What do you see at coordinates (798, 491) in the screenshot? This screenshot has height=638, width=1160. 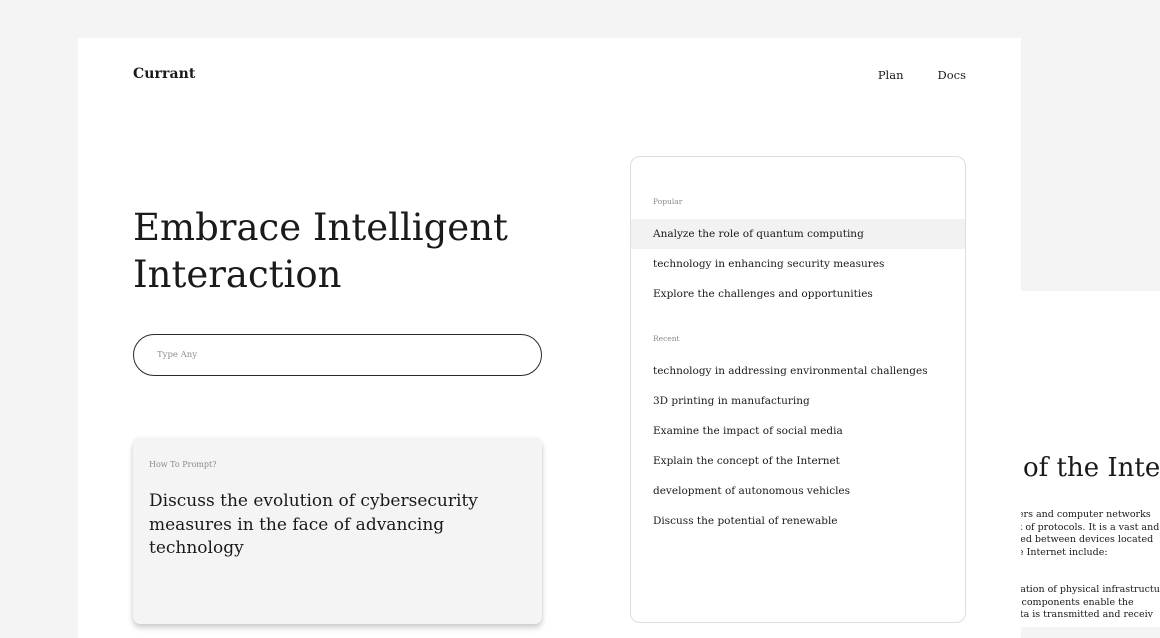 I see `recent-item: development of autonomous vehicles` at bounding box center [798, 491].